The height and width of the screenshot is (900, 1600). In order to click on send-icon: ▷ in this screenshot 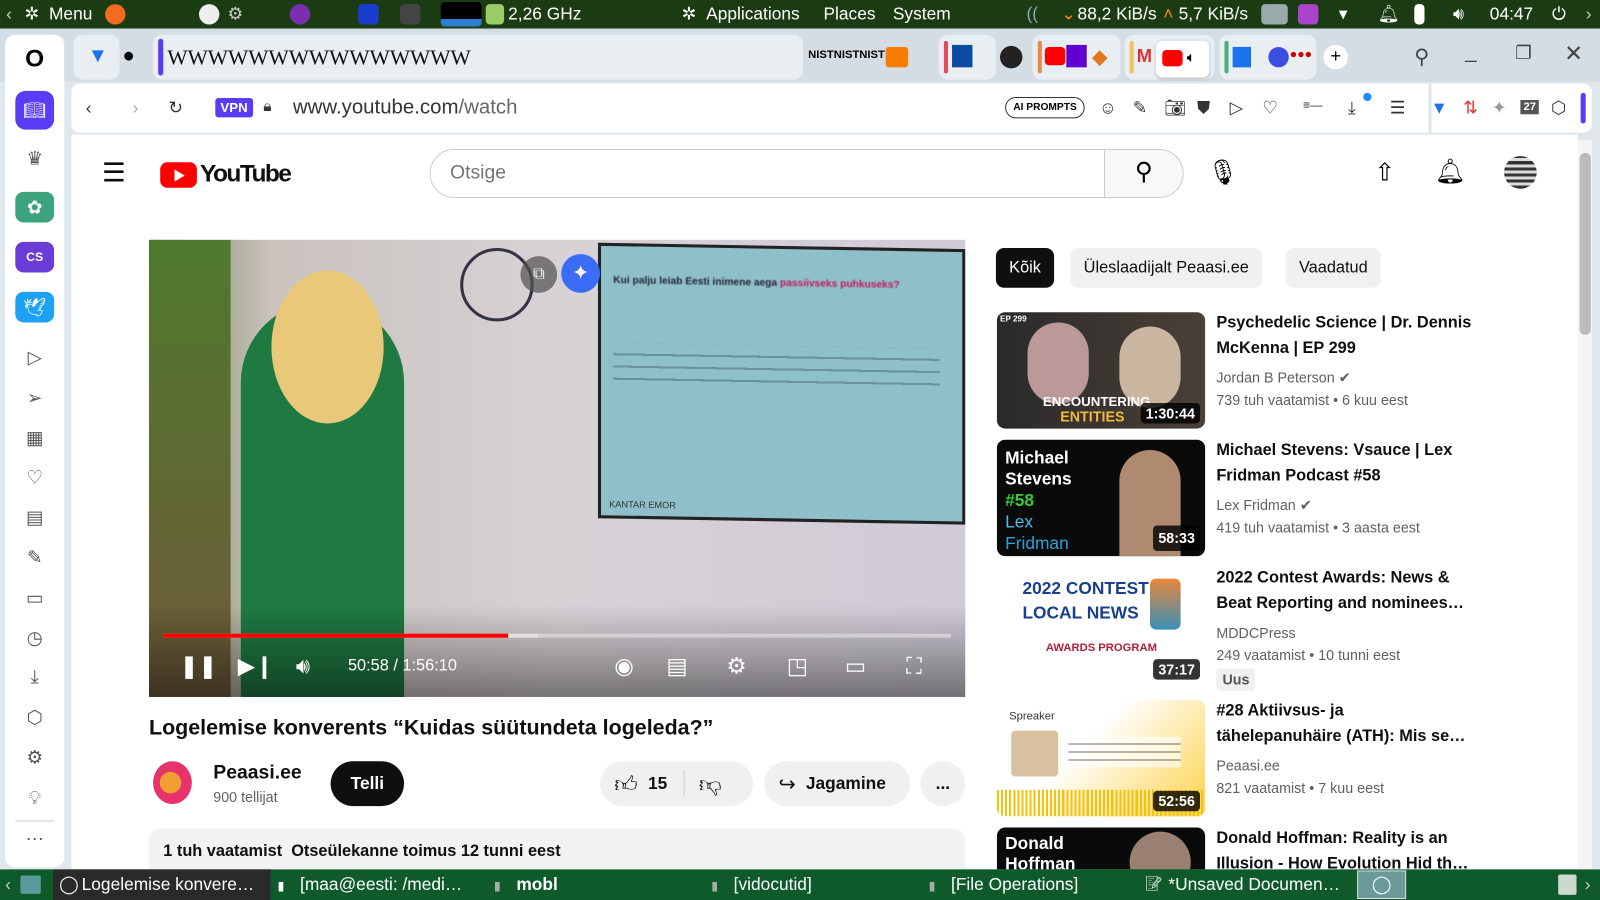, I will do `click(1236, 108)`.